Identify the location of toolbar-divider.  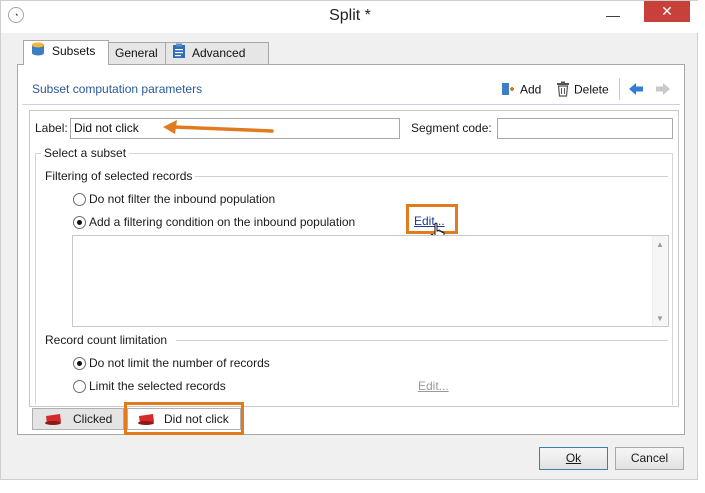
(351, 104).